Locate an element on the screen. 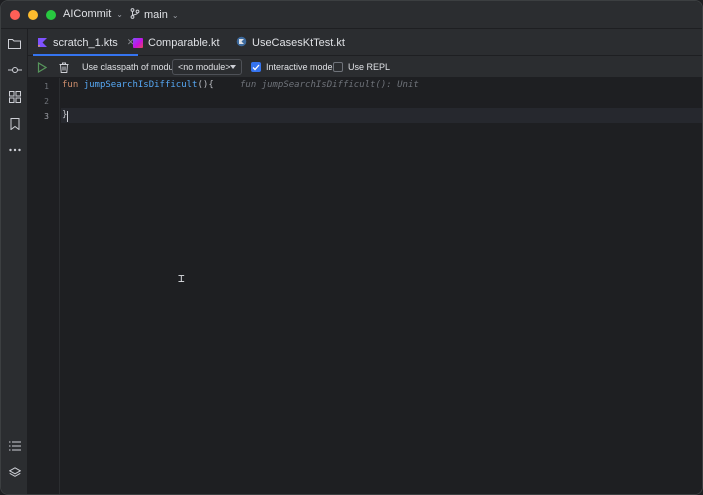 The image size is (703, 495). line-number: 1 is located at coordinates (46, 86).